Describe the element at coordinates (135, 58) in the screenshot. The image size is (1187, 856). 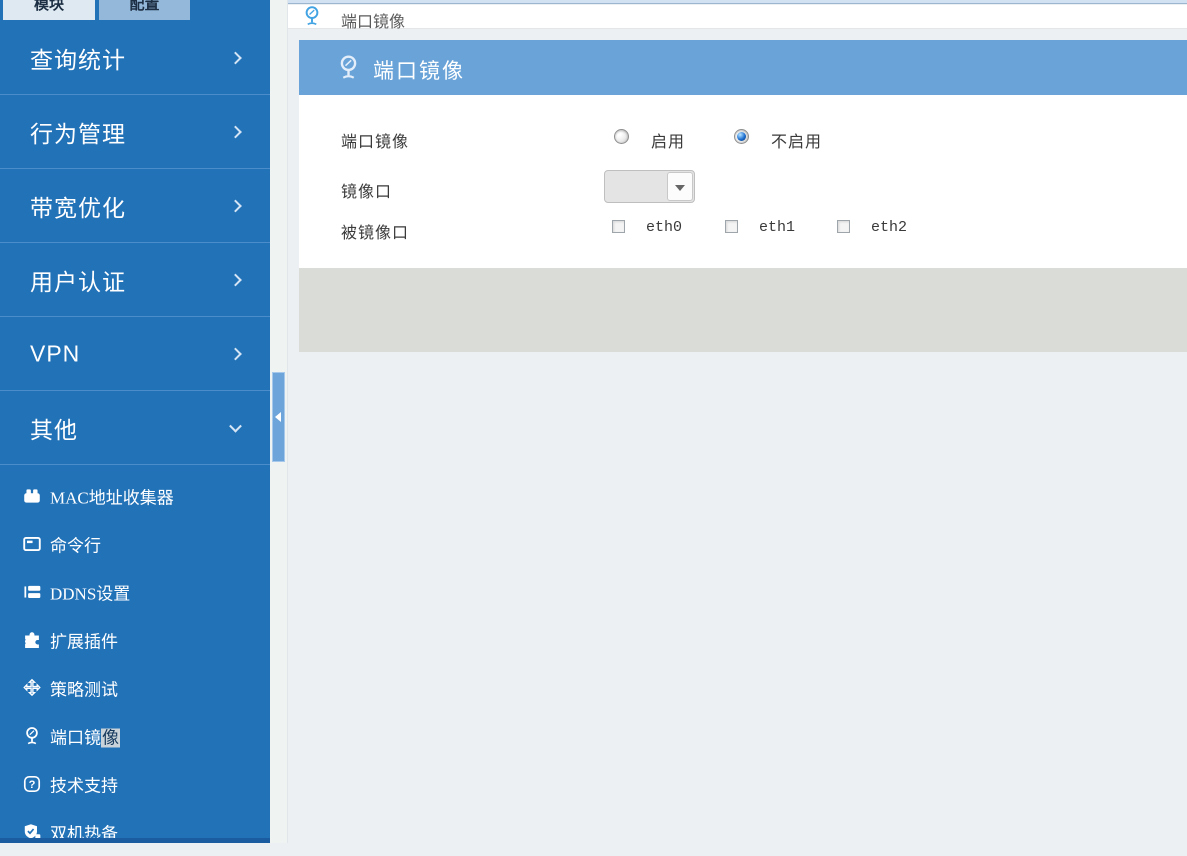
I see `sidebar-item-query-stats: 查询统计` at that location.